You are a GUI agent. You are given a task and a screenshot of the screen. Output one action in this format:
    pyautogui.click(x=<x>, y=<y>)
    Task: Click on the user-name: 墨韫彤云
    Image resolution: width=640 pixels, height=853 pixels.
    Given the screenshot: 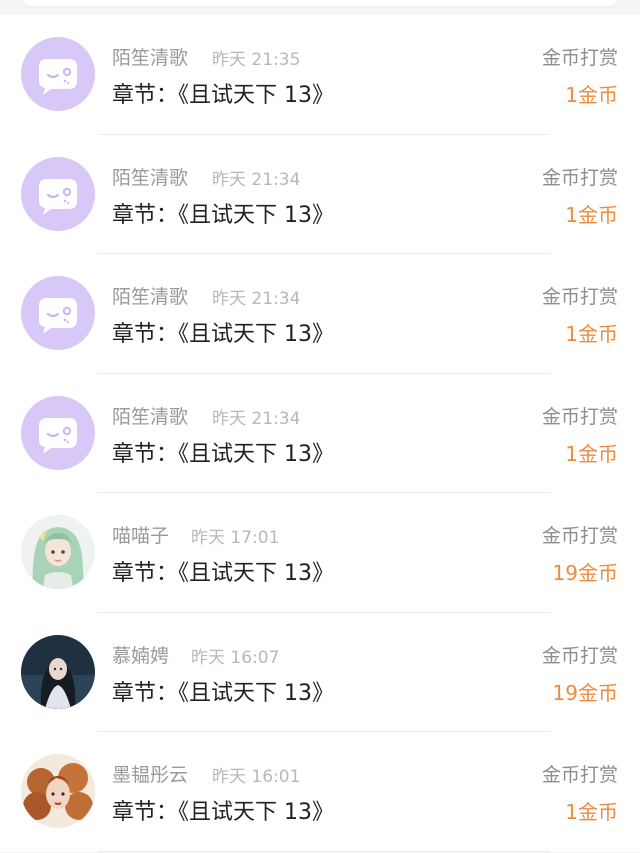 What is the action you would take?
    pyautogui.click(x=150, y=773)
    